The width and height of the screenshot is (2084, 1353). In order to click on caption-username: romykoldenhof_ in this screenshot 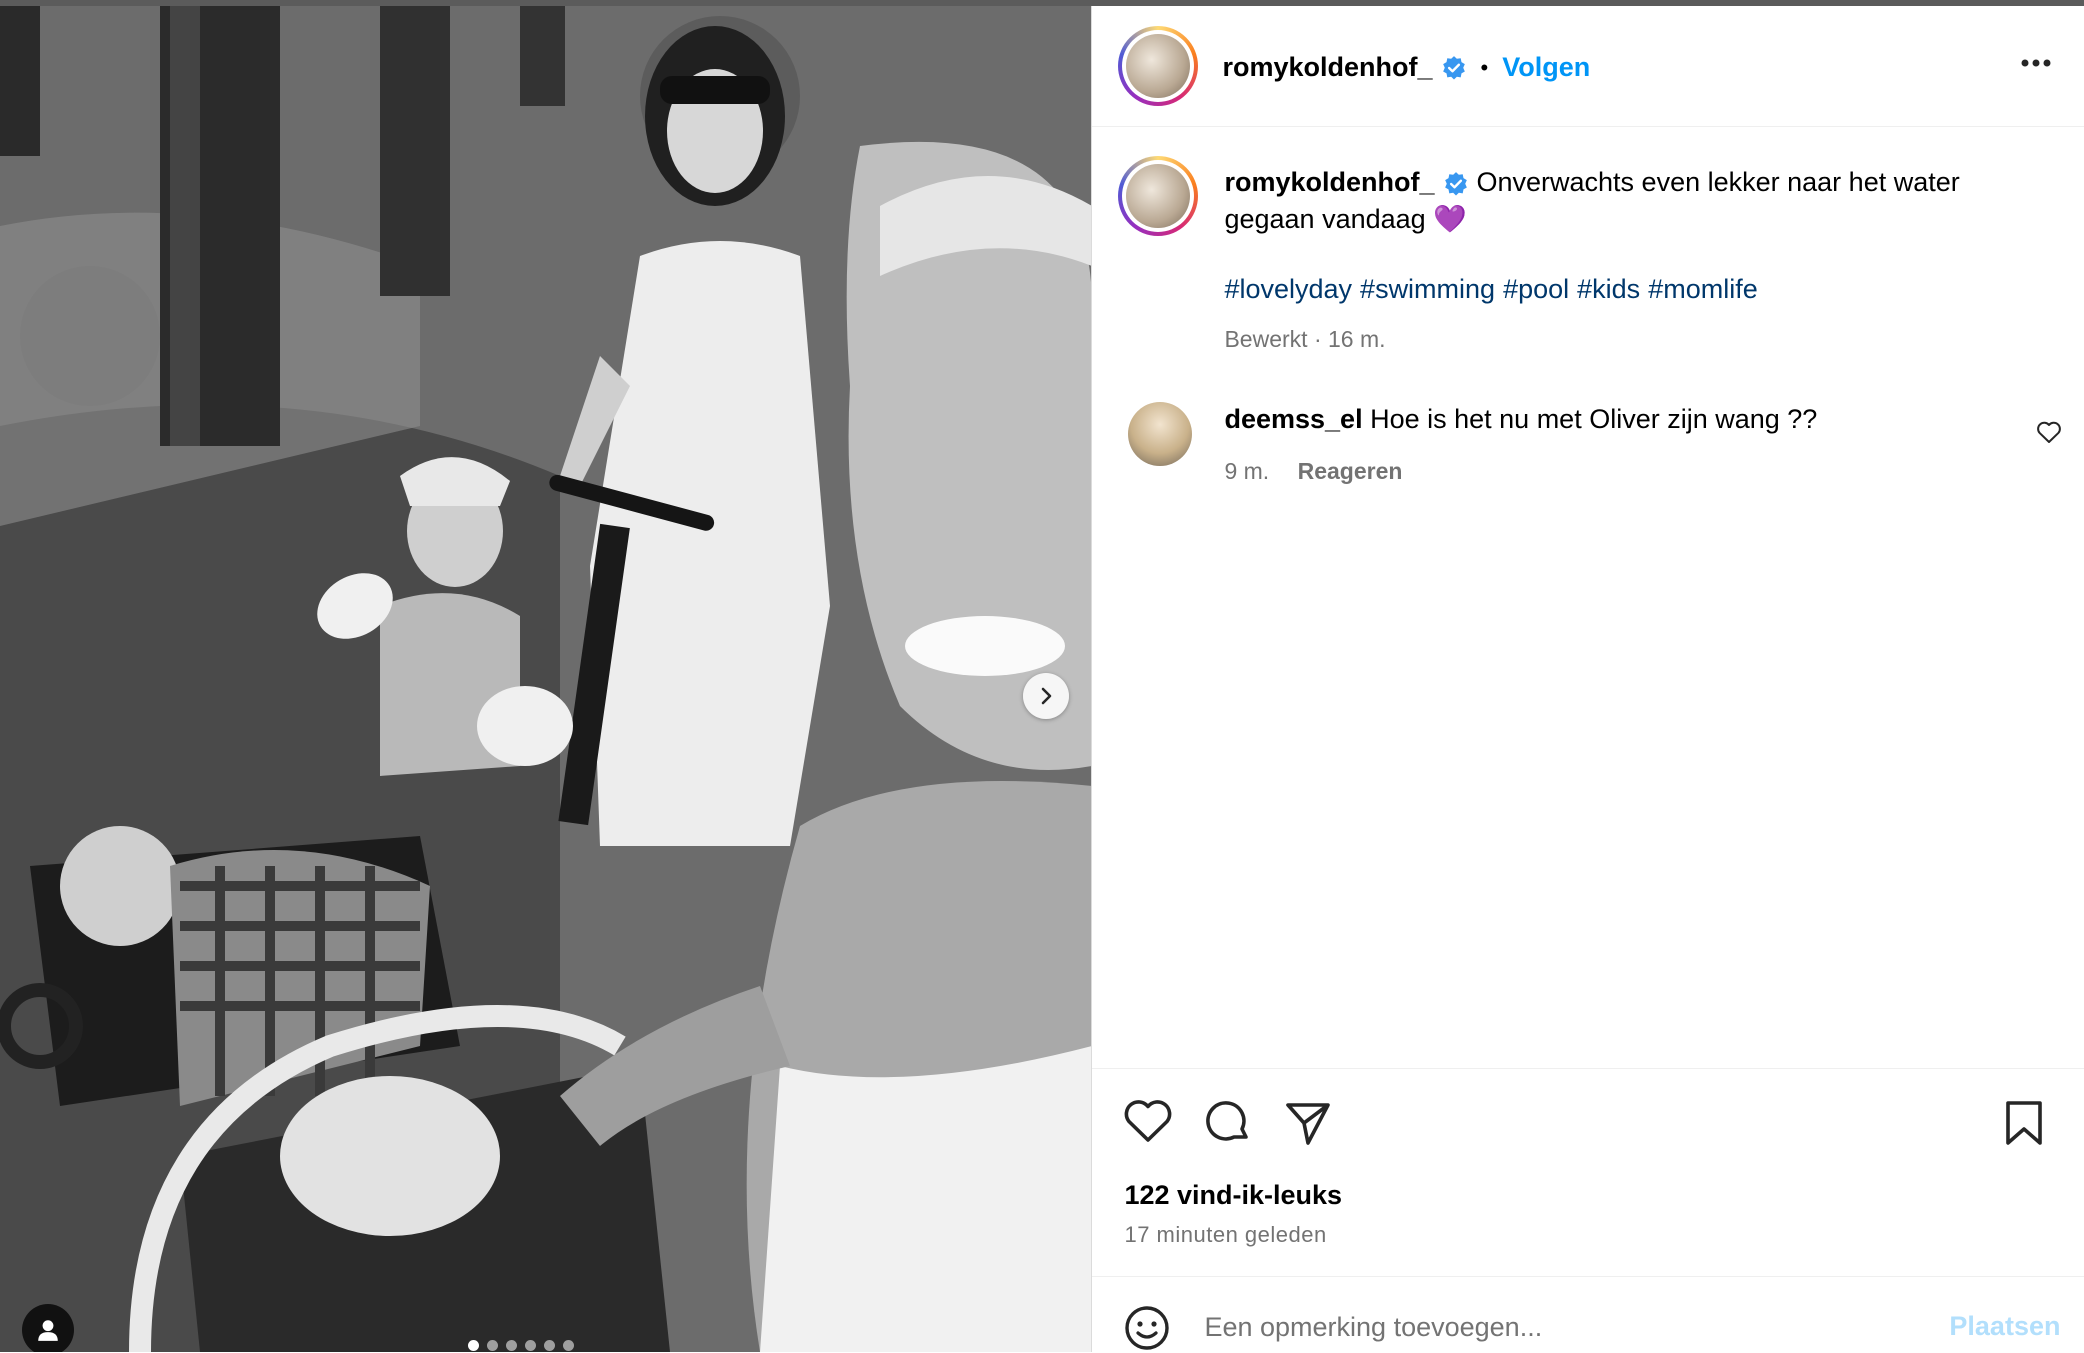, I will do `click(1329, 182)`.